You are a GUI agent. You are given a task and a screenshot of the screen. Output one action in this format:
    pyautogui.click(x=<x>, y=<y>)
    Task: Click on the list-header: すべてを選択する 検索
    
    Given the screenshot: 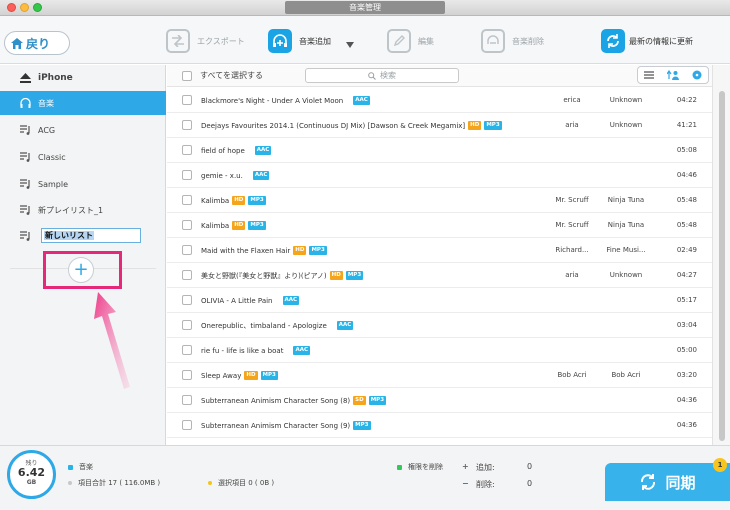 What is the action you would take?
    pyautogui.click(x=439, y=76)
    